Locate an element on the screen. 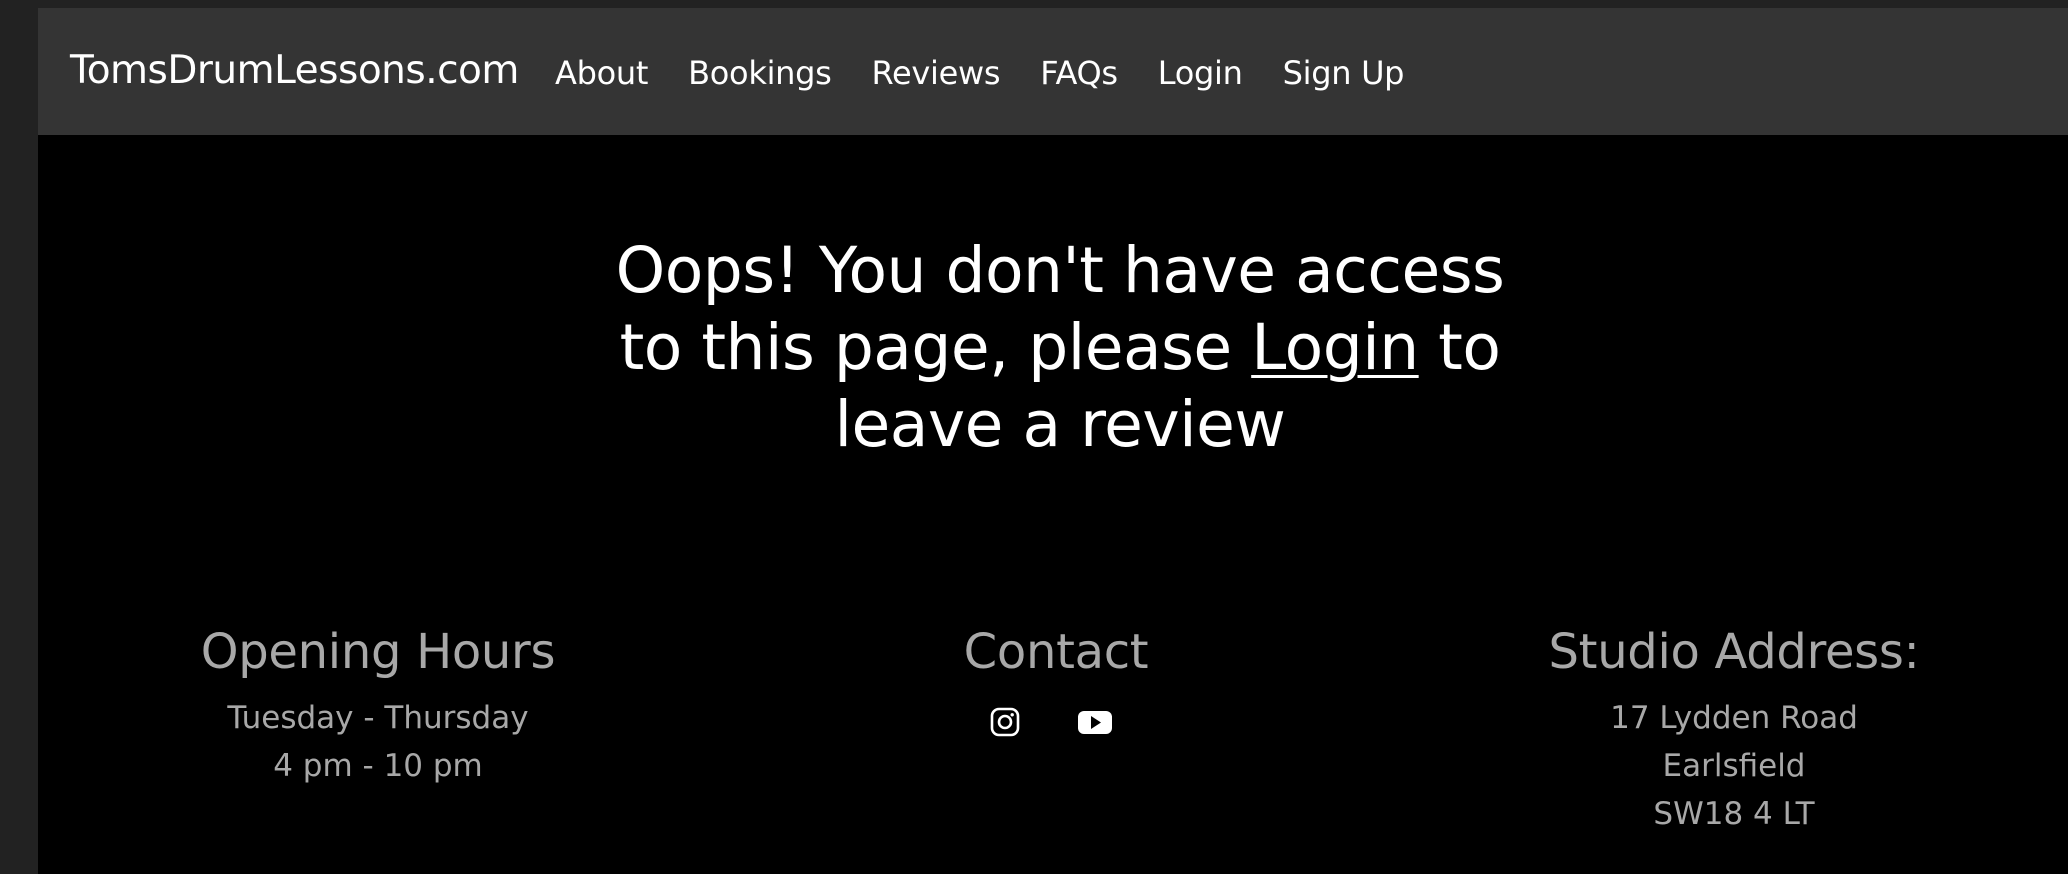 The height and width of the screenshot is (874, 2068). studio-address-title: Studio Address: is located at coordinates (1734, 652).